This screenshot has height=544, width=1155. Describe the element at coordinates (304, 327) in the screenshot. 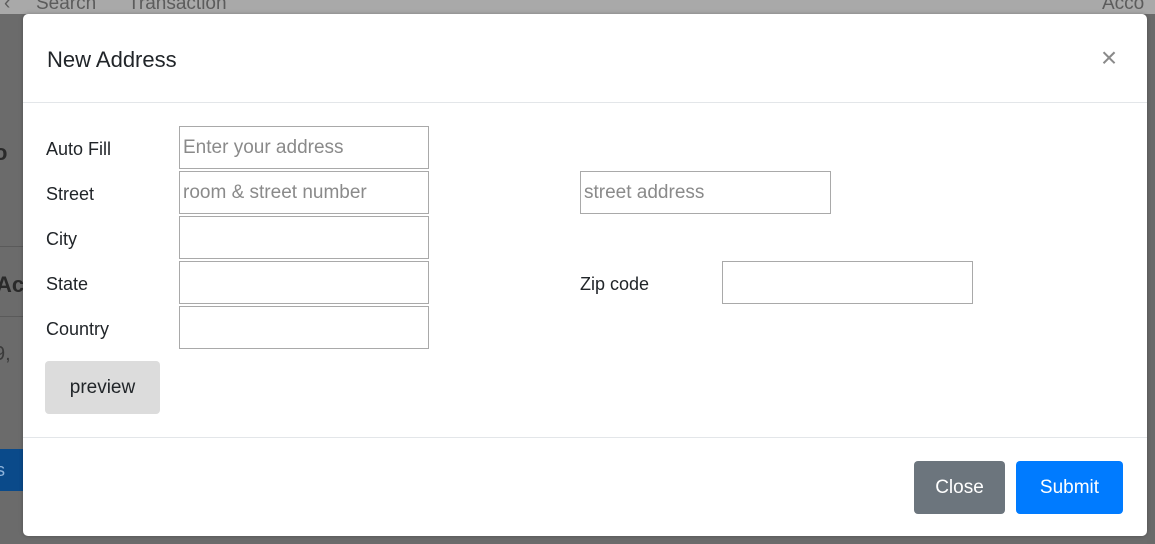

I see `country-input` at that location.